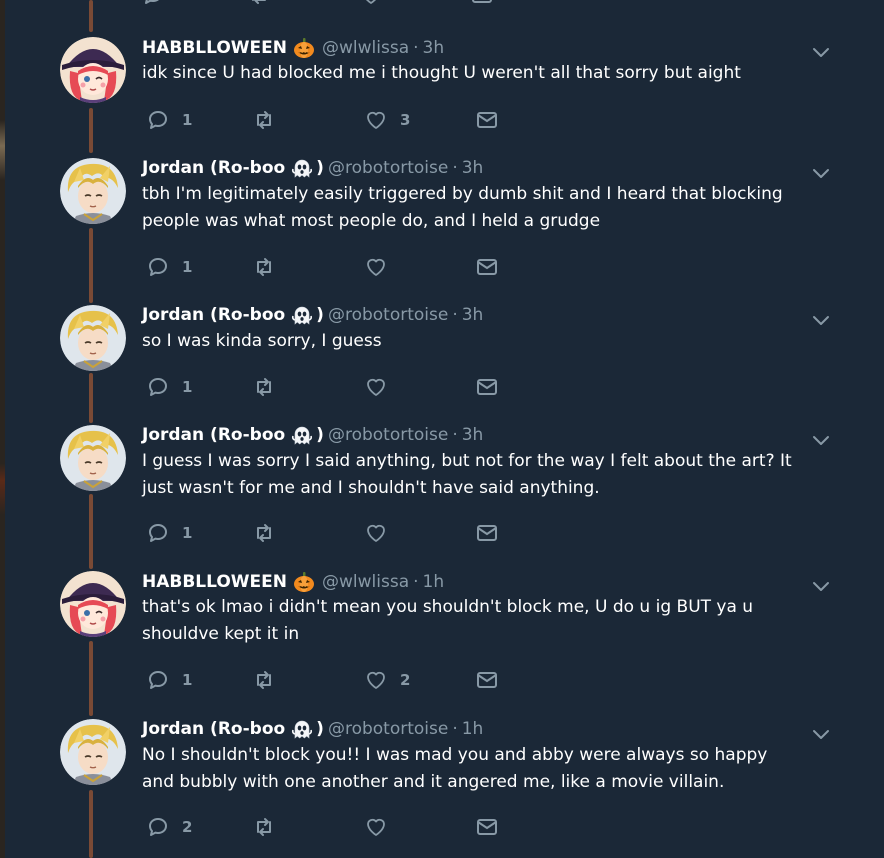  Describe the element at coordinates (304, 582) in the screenshot. I see `pumpkin-icon` at that location.